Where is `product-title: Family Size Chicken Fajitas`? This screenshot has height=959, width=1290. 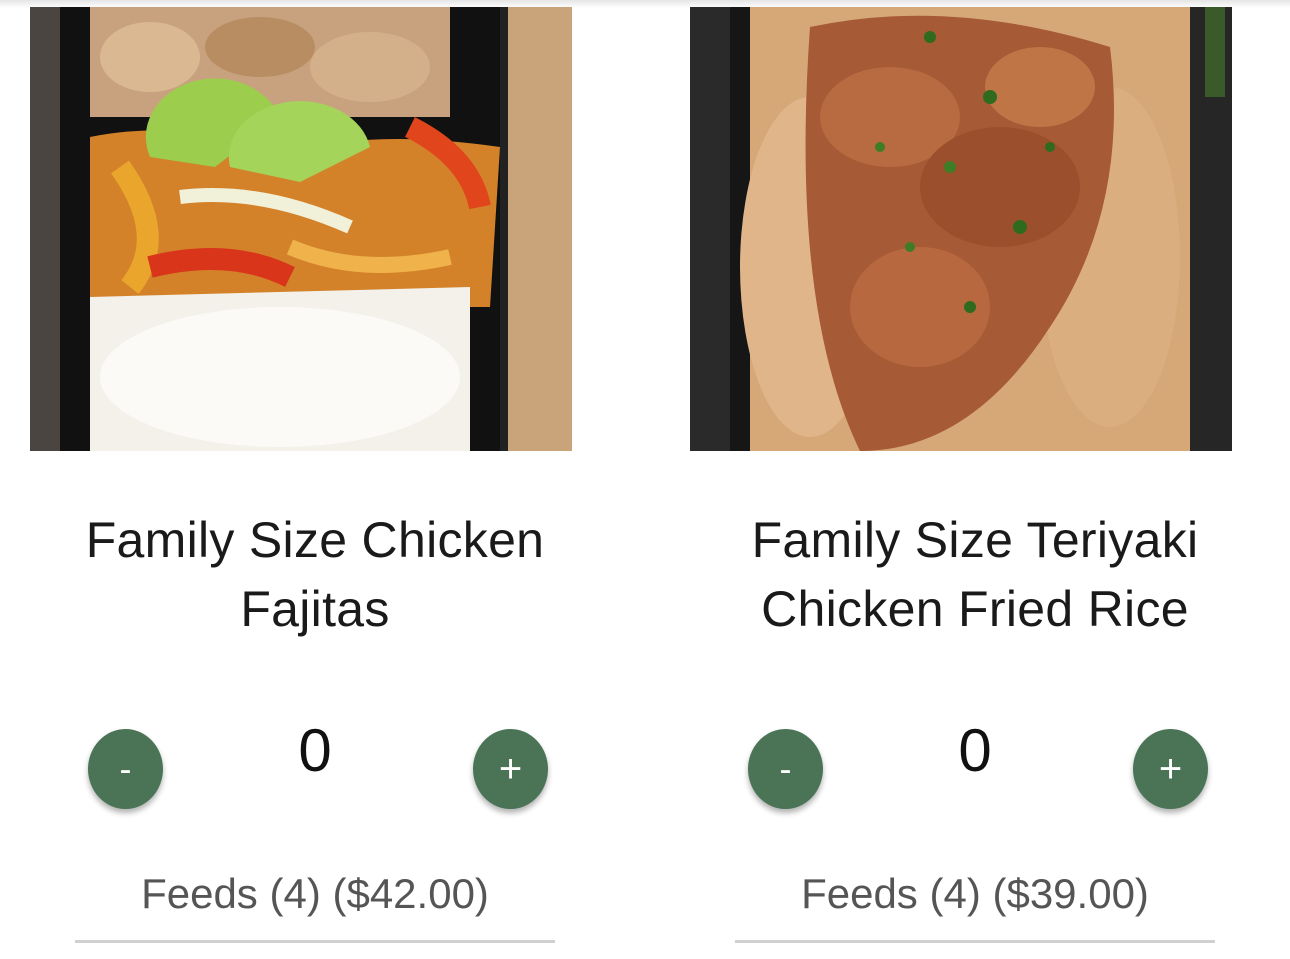 product-title: Family Size Chicken Fajitas is located at coordinates (315, 574).